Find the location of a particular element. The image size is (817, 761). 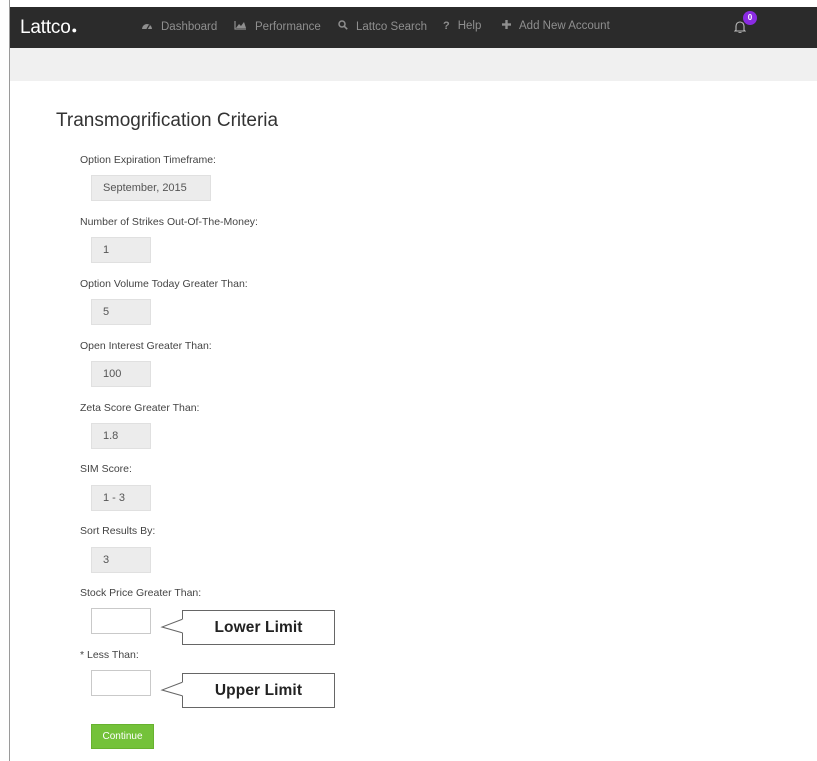

nav-add-account: Add New Account is located at coordinates (556, 26).